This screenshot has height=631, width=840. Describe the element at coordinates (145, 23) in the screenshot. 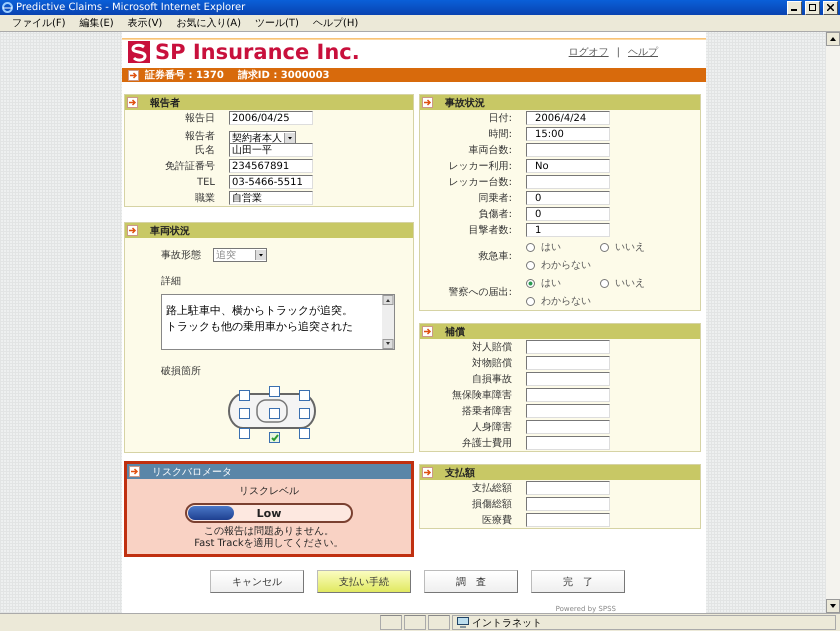

I see `menu-item: 表示(V)` at that location.